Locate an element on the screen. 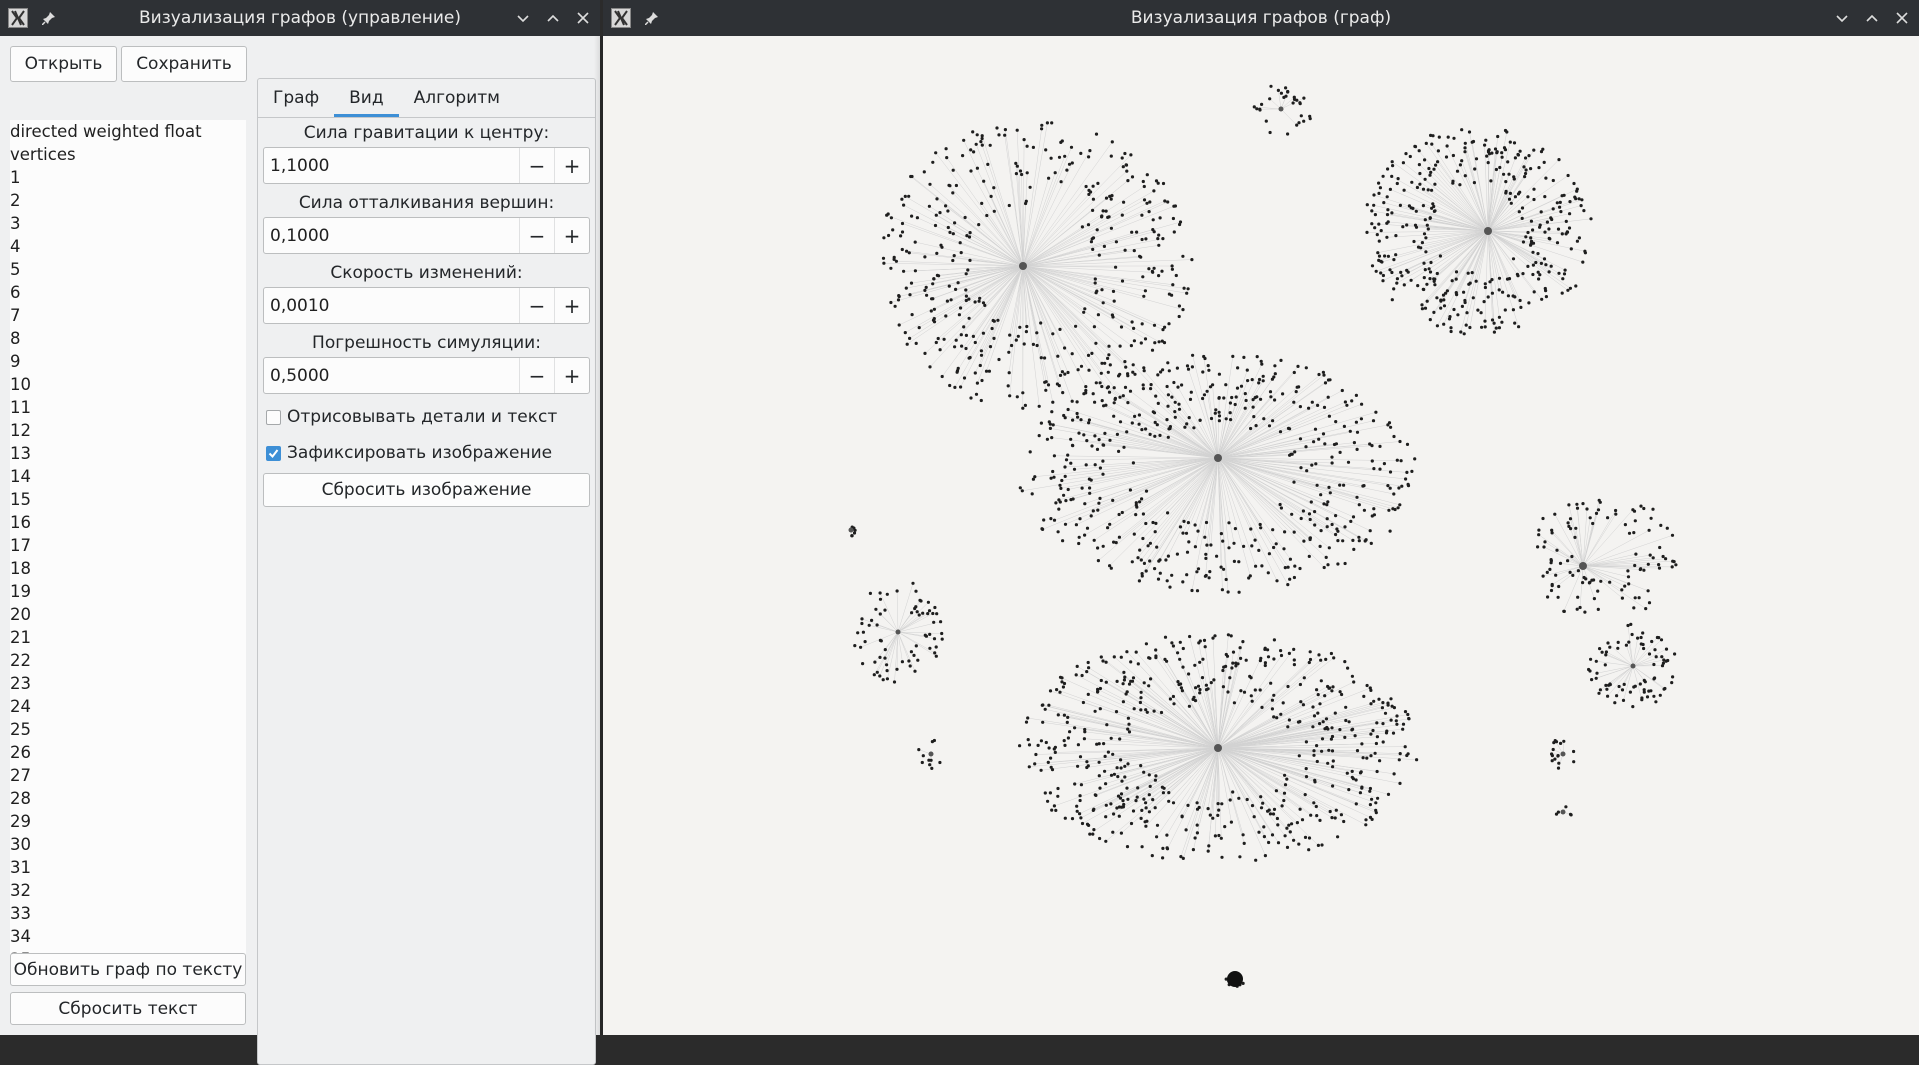 The width and height of the screenshot is (1919, 1065). freeze-image-box is located at coordinates (273, 453).